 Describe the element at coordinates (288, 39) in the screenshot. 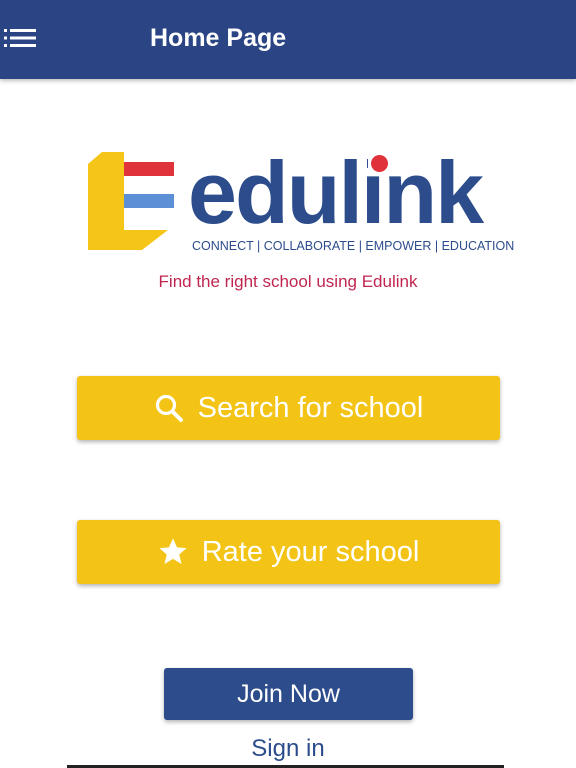

I see `app-bar: Home Page` at that location.